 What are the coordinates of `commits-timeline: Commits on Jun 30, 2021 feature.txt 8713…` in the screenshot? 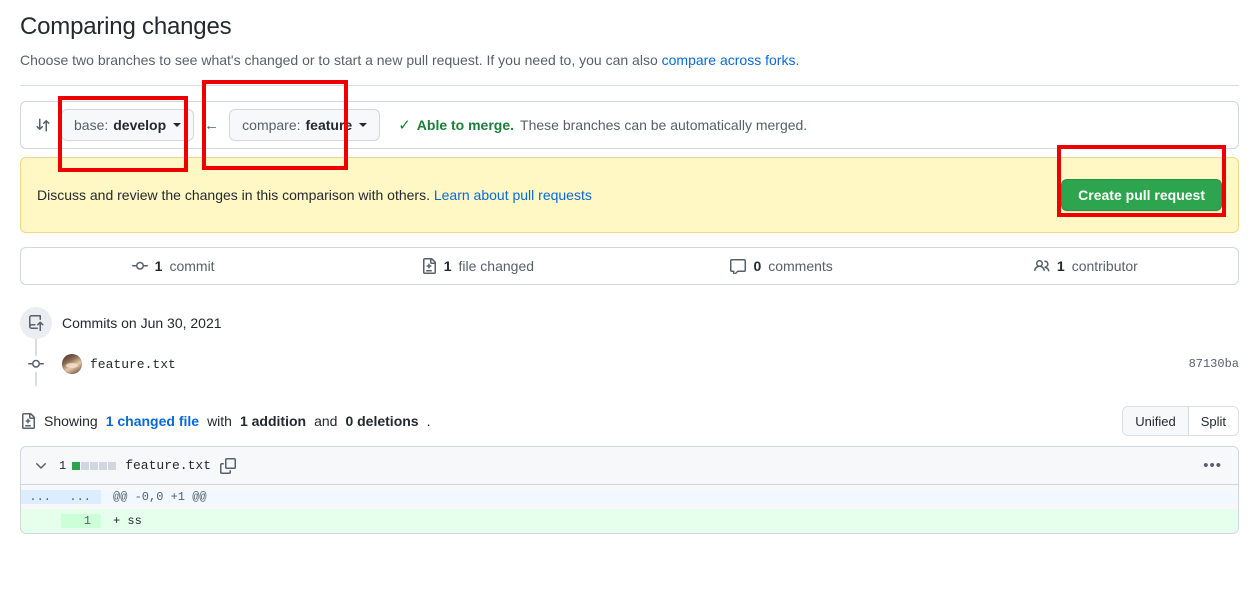 It's located at (629, 346).